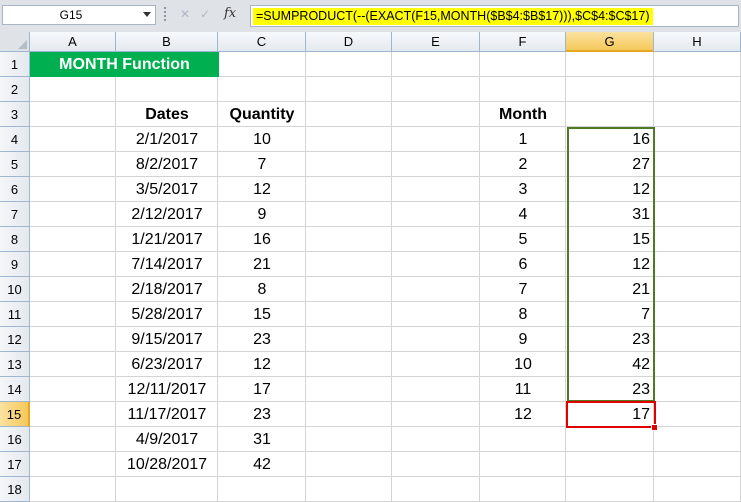  I want to click on row-header-4: 4, so click(15, 139).